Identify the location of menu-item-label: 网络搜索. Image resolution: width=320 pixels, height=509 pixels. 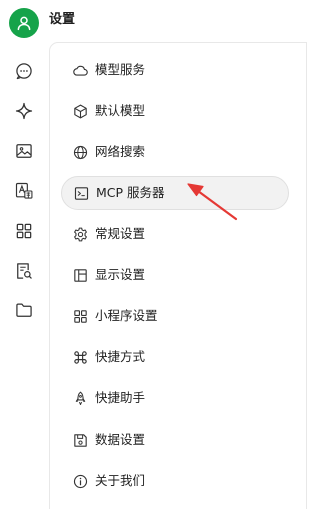
(120, 151).